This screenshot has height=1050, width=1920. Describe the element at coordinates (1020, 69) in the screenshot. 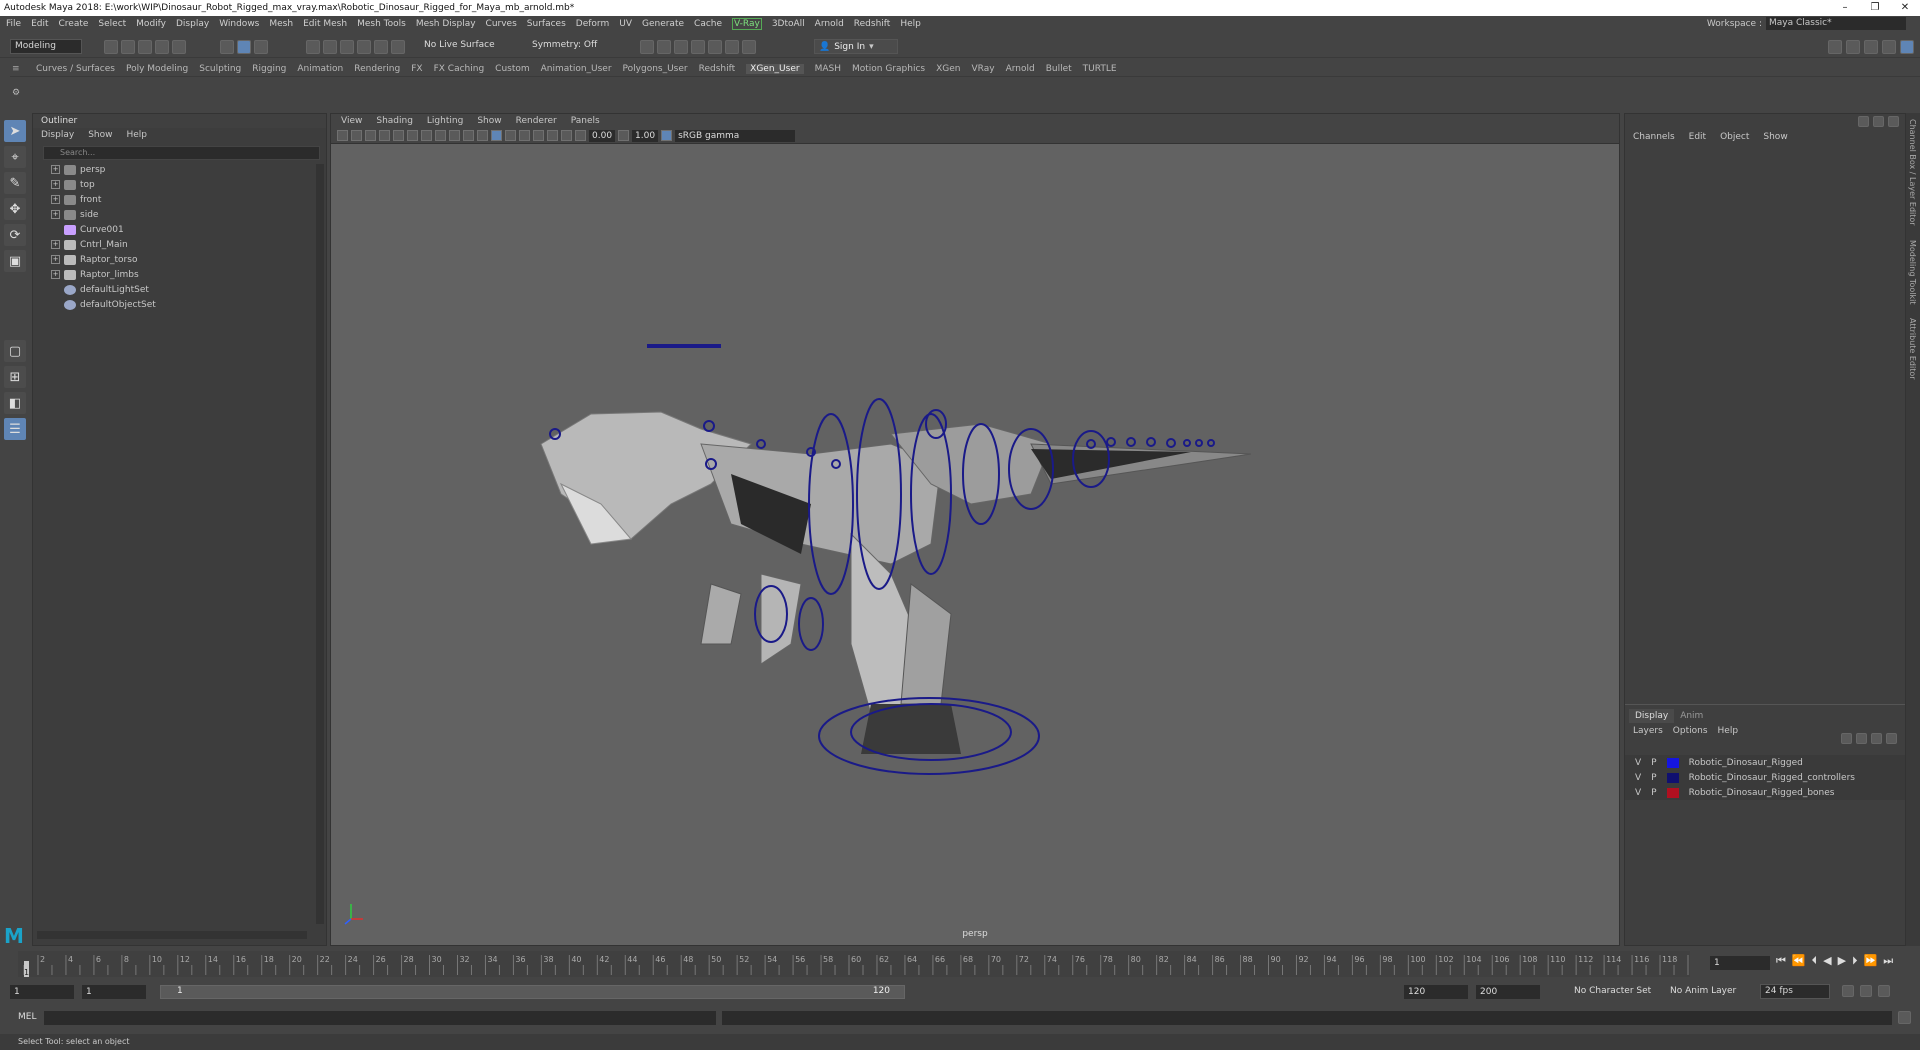

I see `shelf-tab-arnold: Arnold` at that location.